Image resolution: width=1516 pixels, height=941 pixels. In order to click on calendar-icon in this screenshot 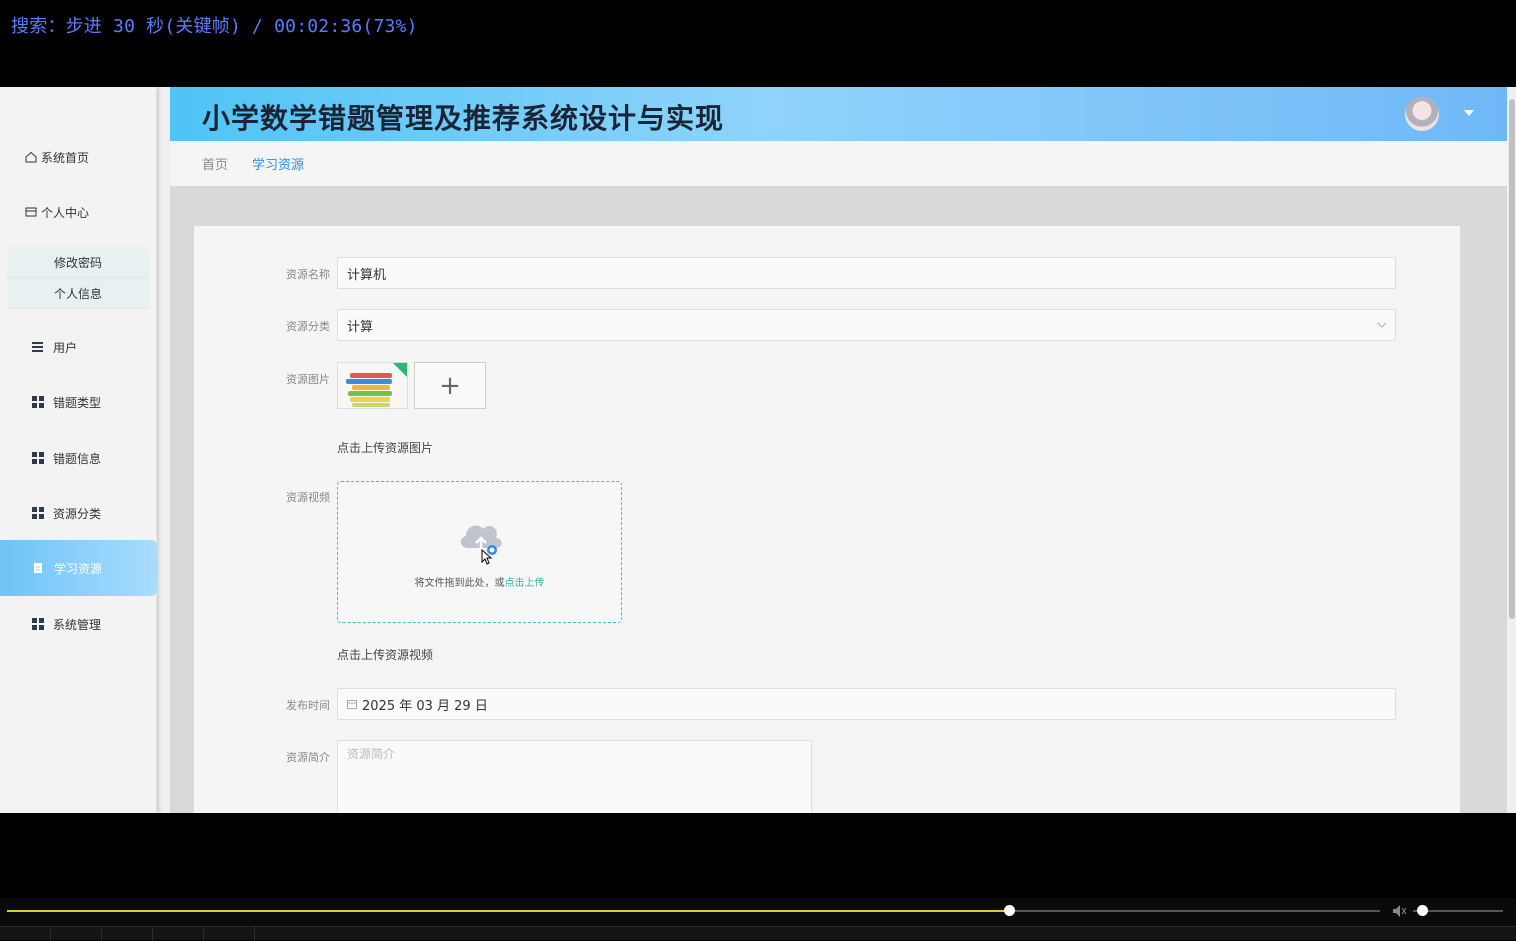, I will do `click(352, 704)`.